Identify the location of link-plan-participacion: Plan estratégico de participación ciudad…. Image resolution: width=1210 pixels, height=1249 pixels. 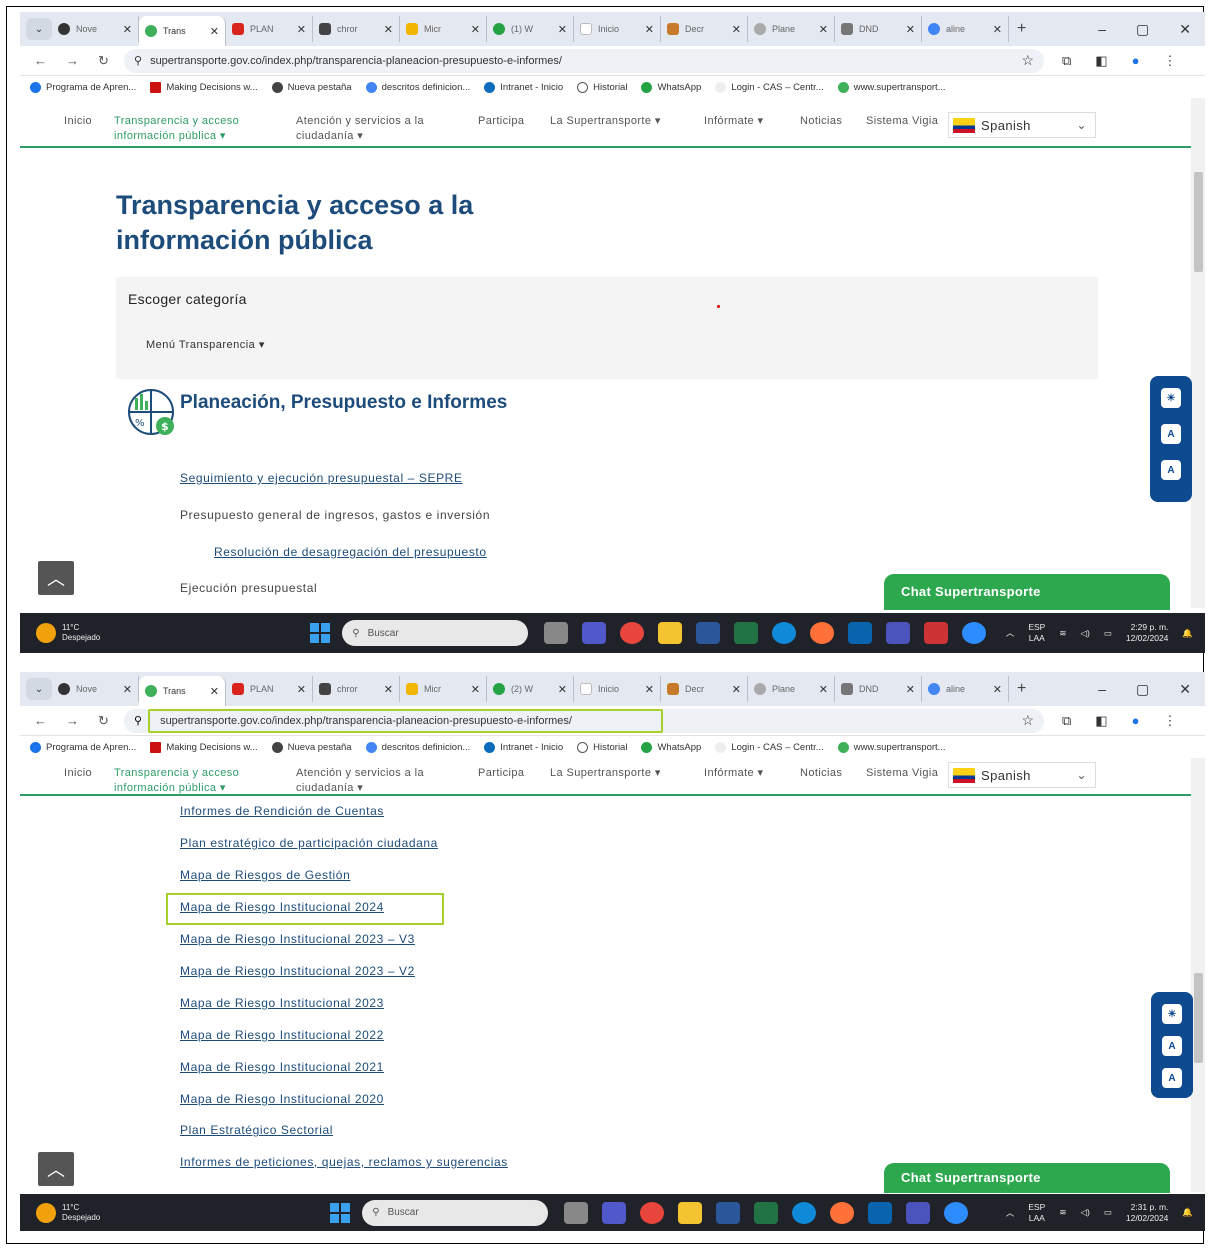
(309, 843).